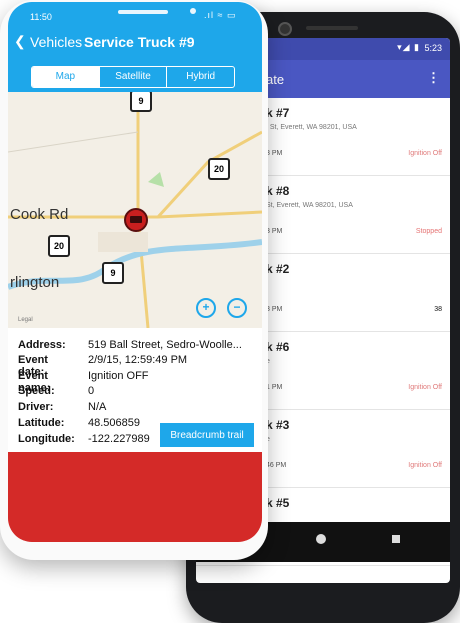 The image size is (460, 623). What do you see at coordinates (42, 345) in the screenshot?
I see `detail-label: Address:` at bounding box center [42, 345].